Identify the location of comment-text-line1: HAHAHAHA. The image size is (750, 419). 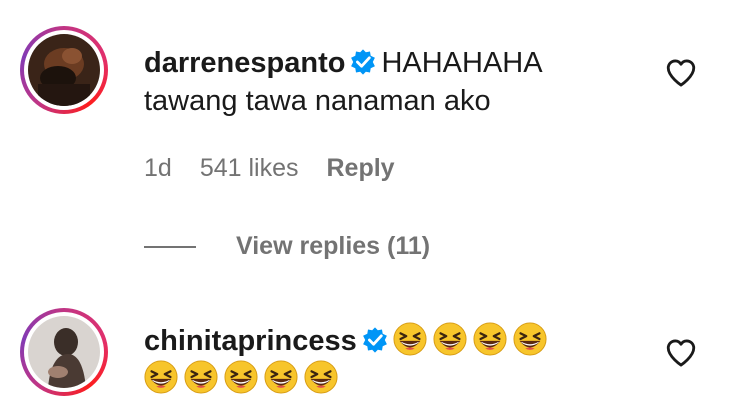
(462, 63).